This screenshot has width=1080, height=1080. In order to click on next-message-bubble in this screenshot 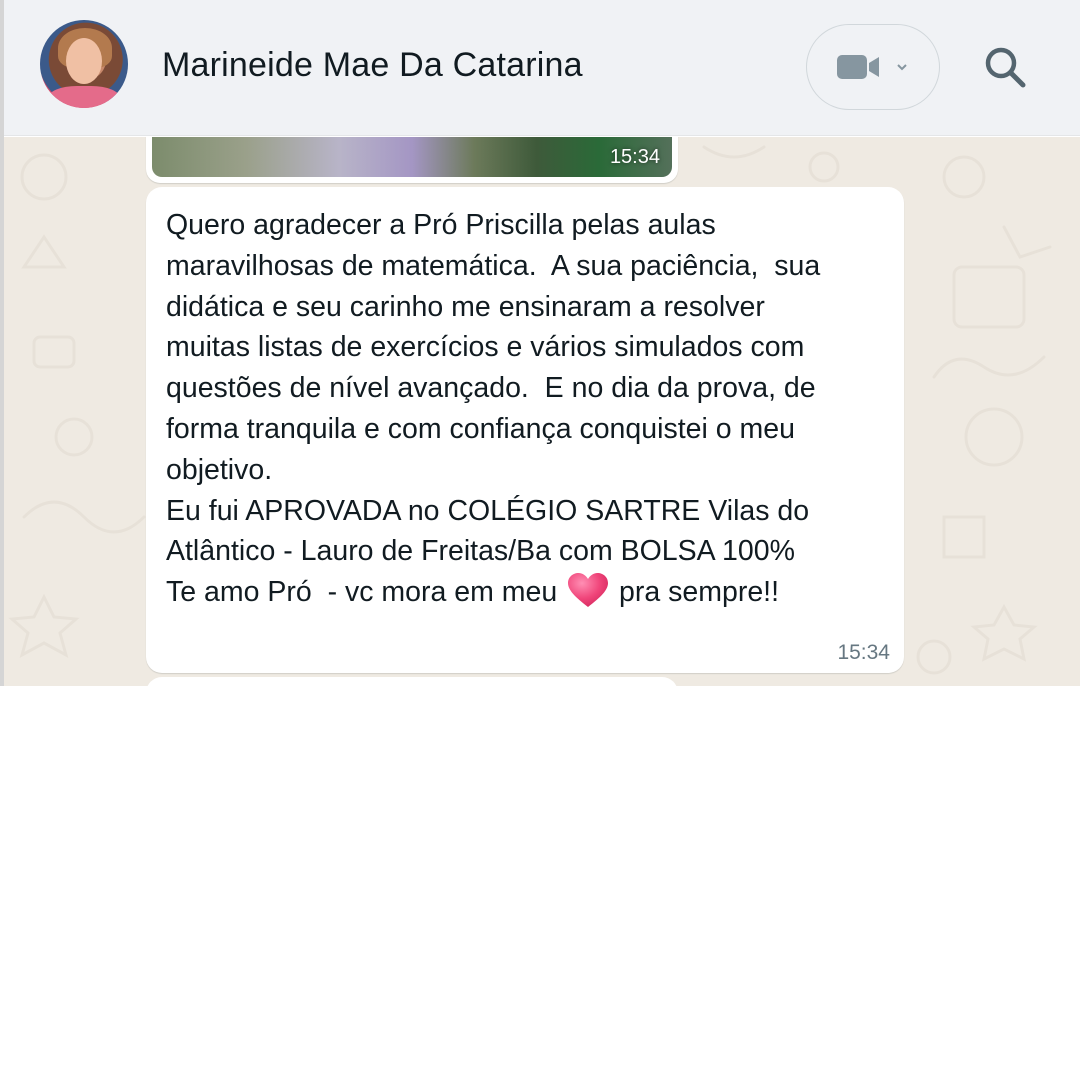, I will do `click(412, 681)`.